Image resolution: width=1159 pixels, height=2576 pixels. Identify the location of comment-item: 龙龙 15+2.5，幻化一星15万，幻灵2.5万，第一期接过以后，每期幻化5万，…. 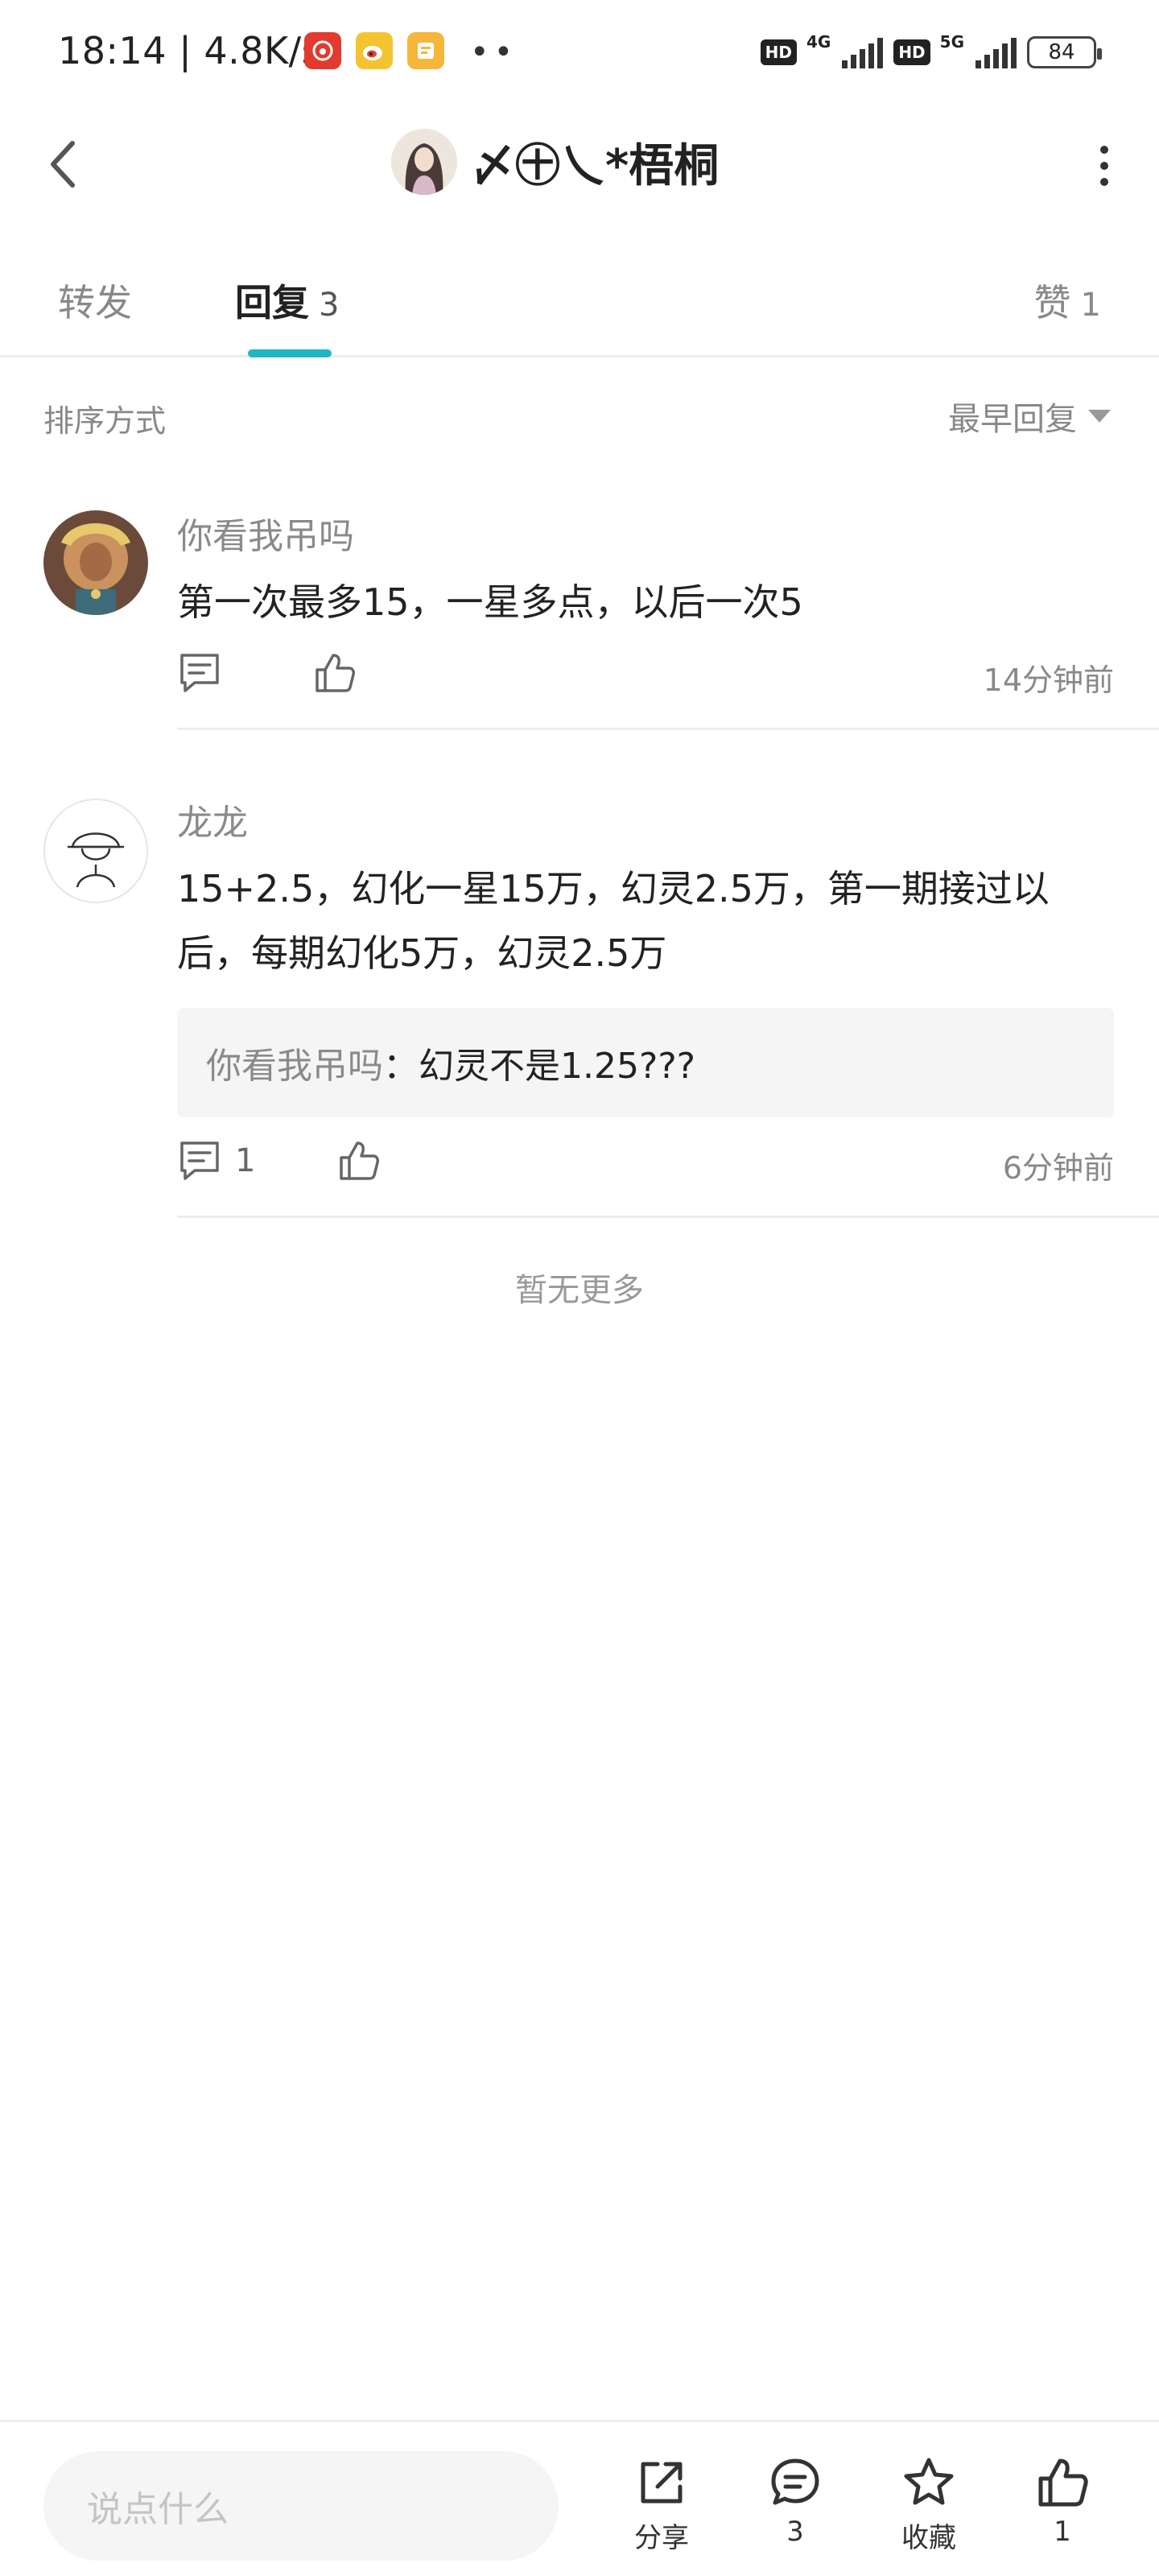
(579, 963).